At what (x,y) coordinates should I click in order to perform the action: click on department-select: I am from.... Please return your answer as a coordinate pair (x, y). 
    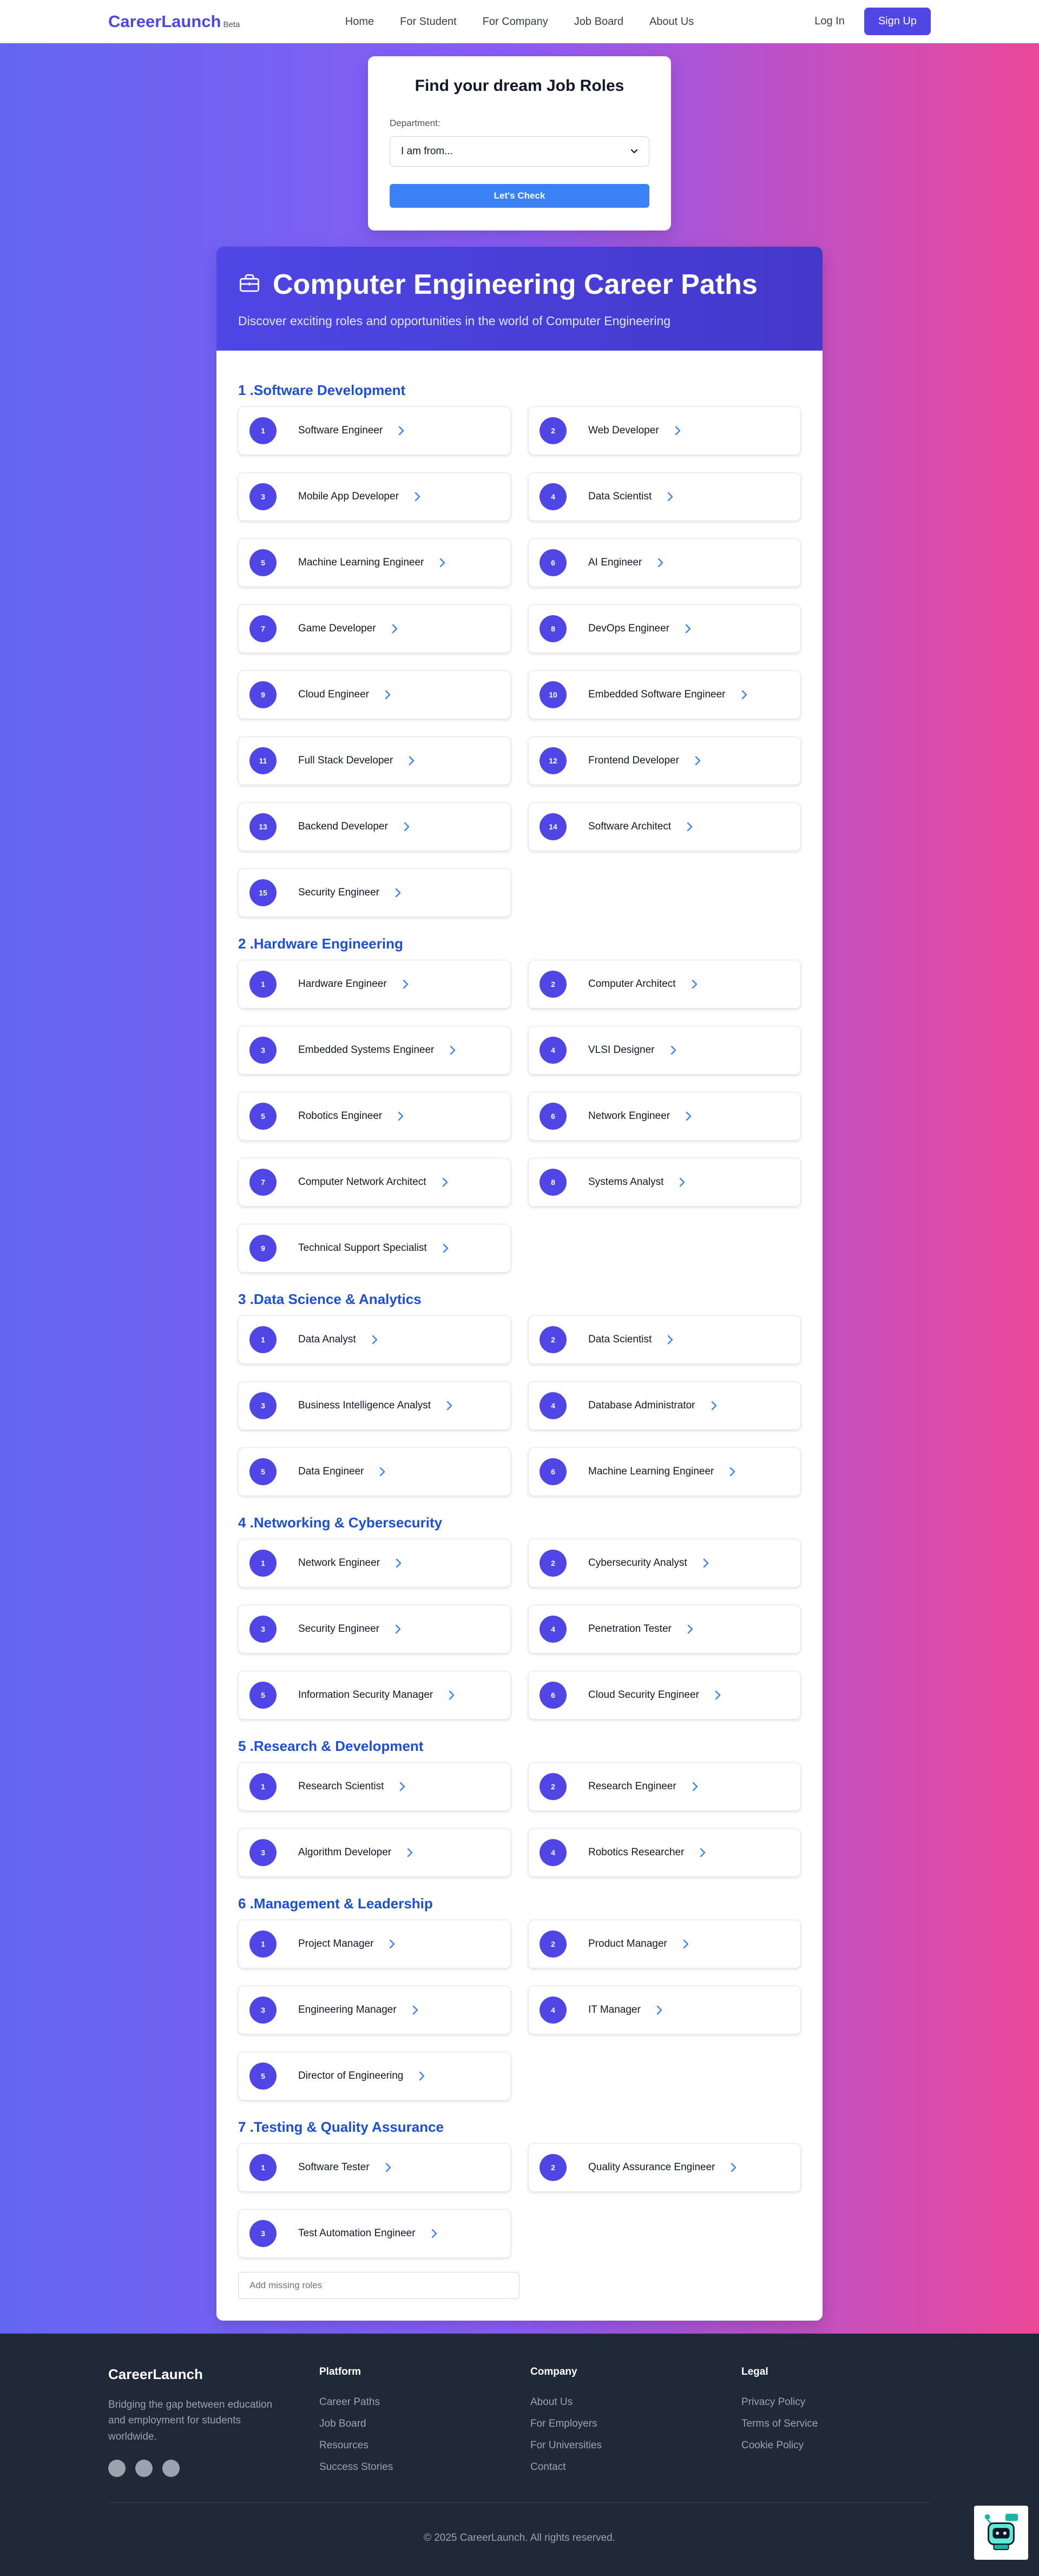
    Looking at the image, I should click on (519, 151).